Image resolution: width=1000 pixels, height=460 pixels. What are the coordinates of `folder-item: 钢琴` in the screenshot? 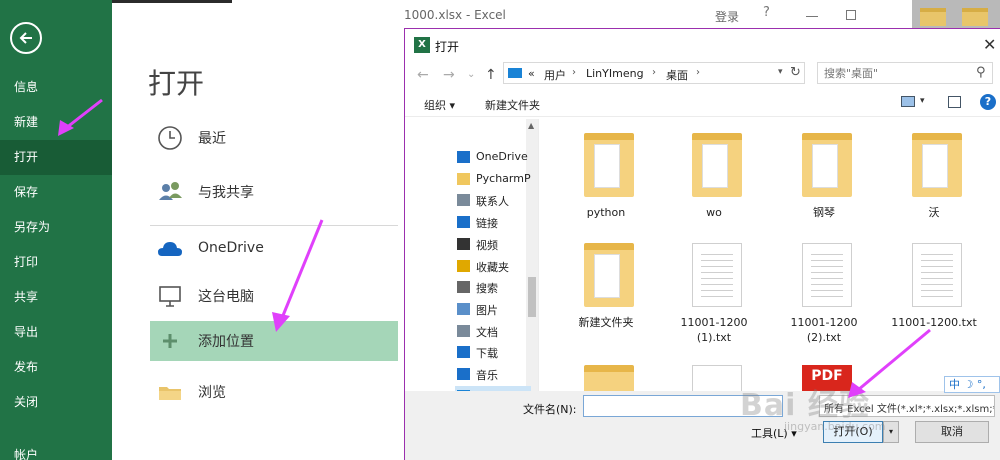 It's located at (824, 174).